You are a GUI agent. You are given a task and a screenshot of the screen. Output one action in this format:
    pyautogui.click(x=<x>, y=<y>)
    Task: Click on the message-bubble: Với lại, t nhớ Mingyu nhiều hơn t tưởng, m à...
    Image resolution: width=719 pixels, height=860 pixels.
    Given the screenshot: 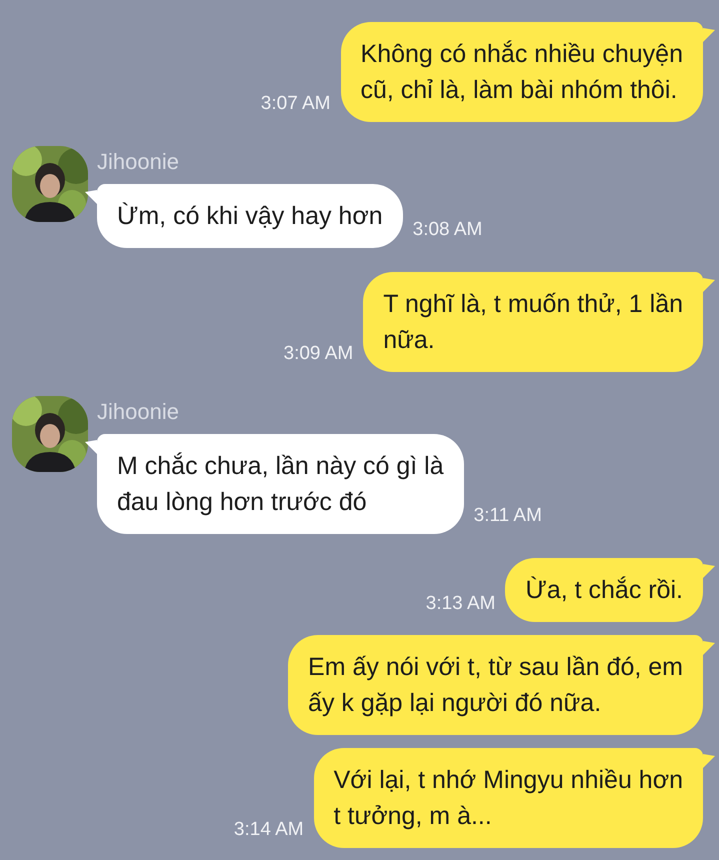 What is the action you would take?
    pyautogui.click(x=508, y=798)
    